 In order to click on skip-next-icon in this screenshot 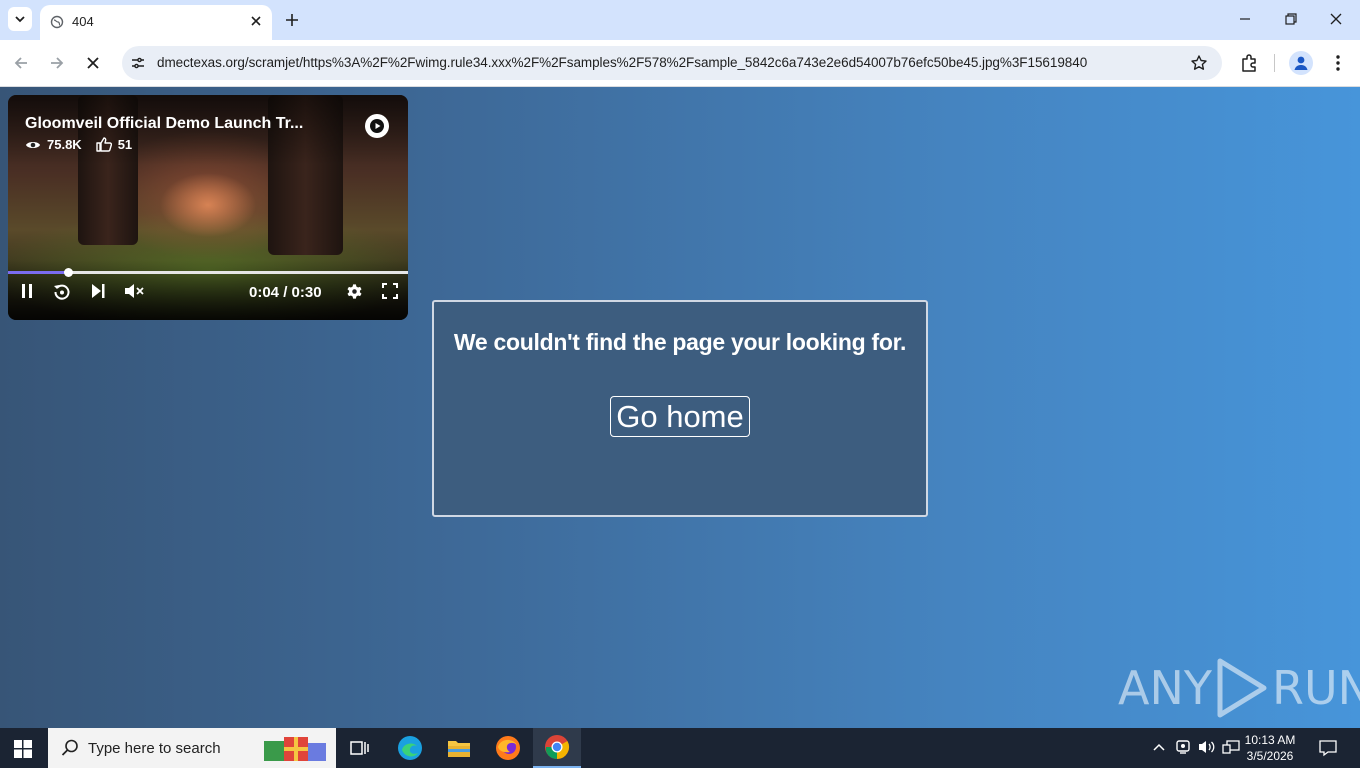, I will do `click(98, 291)`.